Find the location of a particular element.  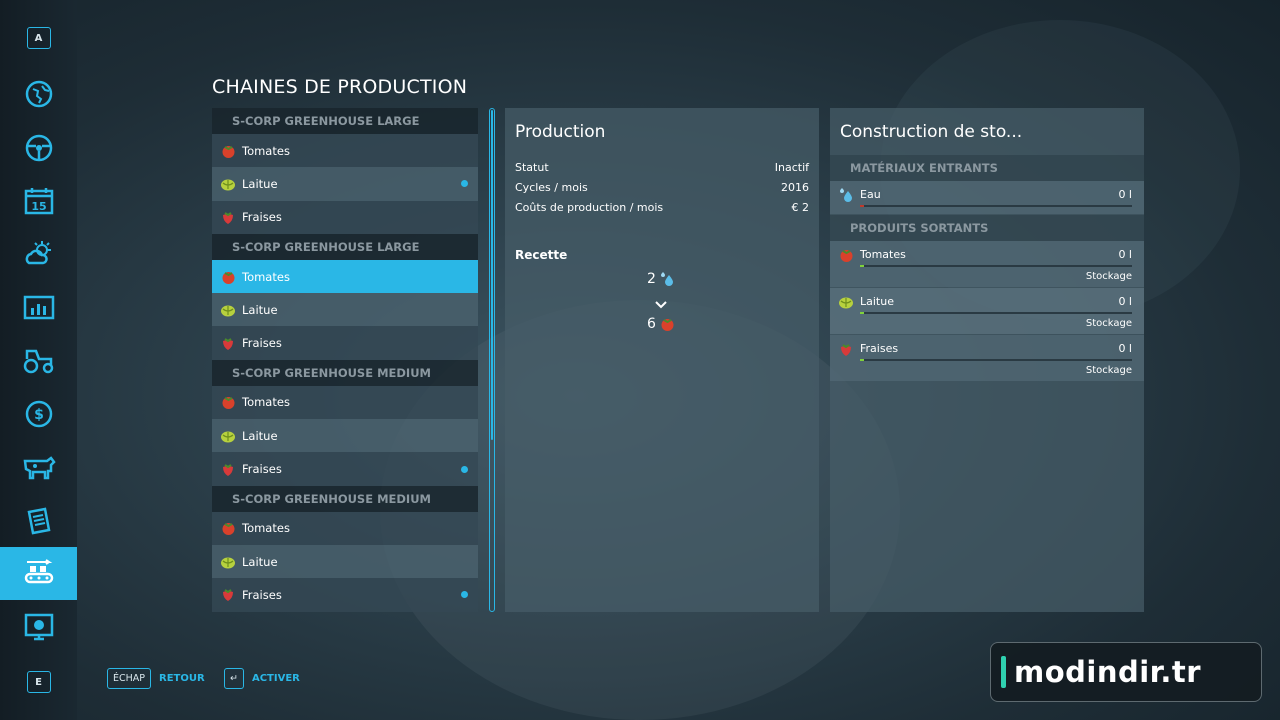

group-header: S-CORP GREENHOUSE MEDIUM is located at coordinates (345, 498).